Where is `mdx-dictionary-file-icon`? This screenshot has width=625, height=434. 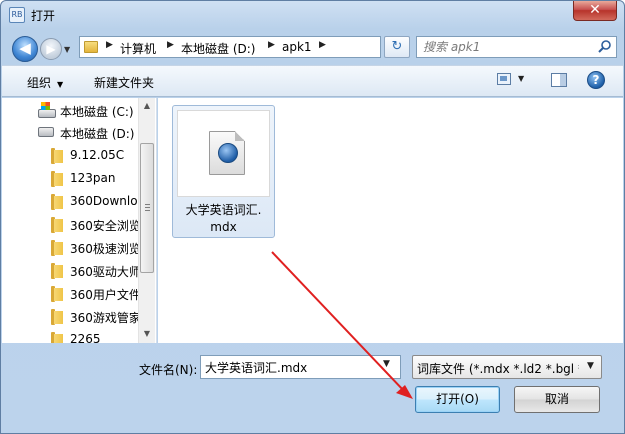
mdx-dictionary-file-icon is located at coordinates (227, 153).